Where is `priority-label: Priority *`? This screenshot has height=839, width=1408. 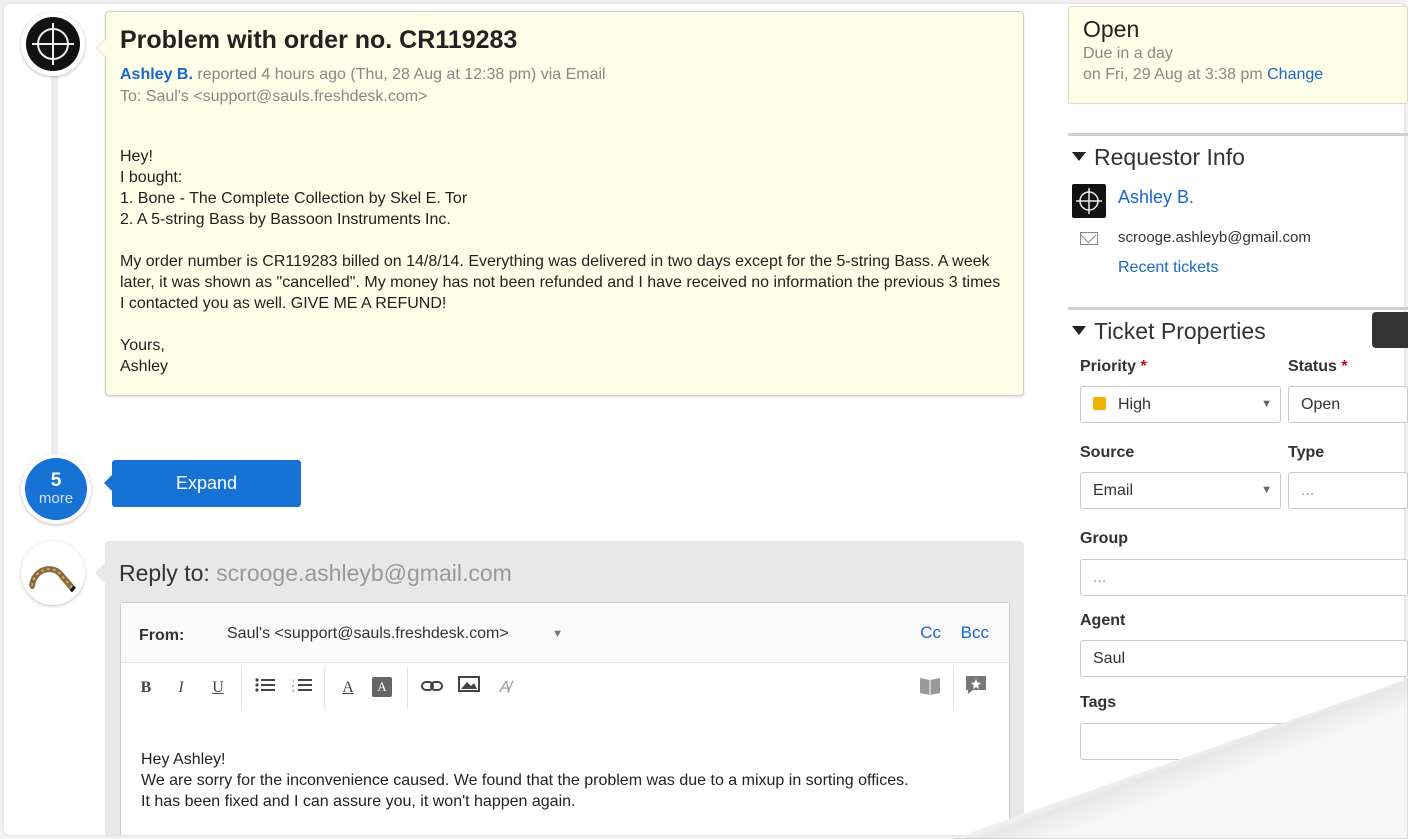 priority-label: Priority * is located at coordinates (1113, 367).